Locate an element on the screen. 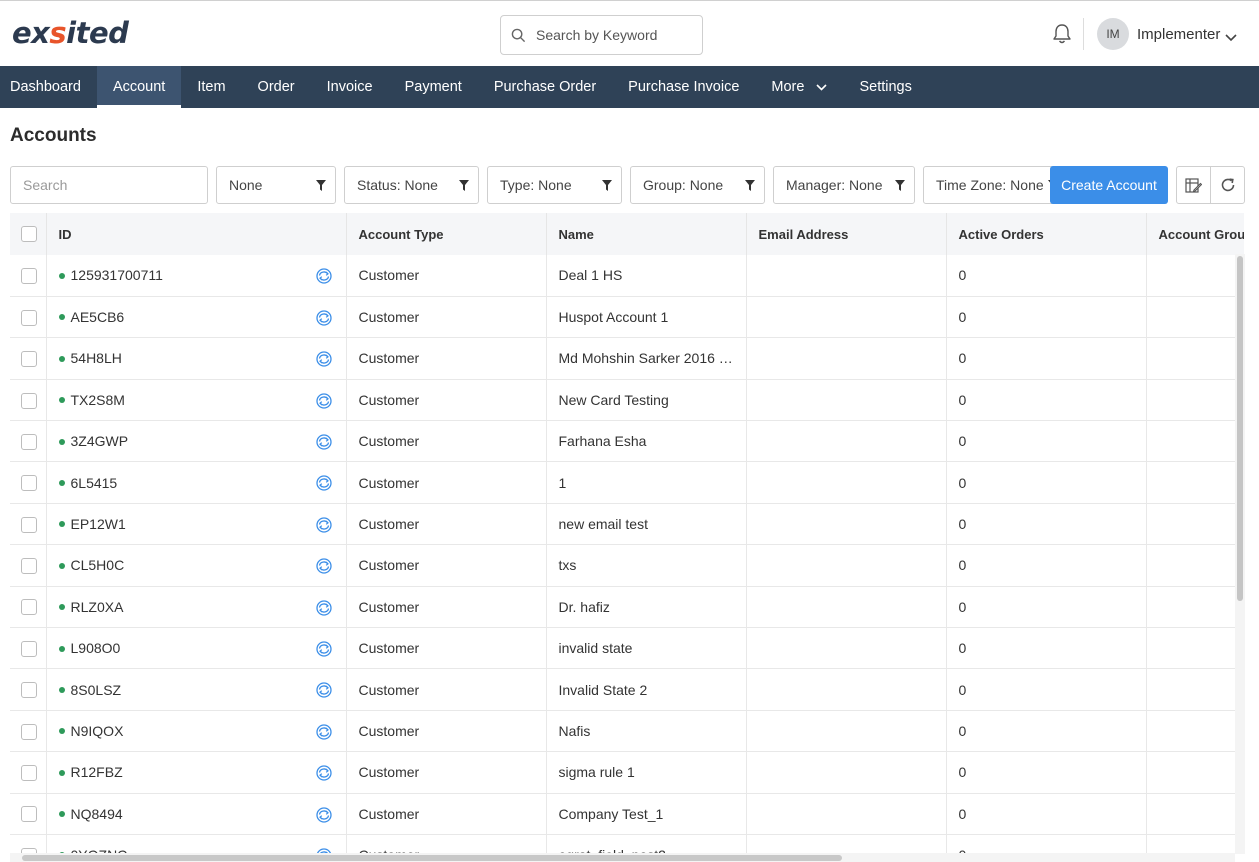 Image resolution: width=1259 pixels, height=862 pixels. table-row: 125931700711 Customer Deal 1 HS 0 is located at coordinates (627, 276).